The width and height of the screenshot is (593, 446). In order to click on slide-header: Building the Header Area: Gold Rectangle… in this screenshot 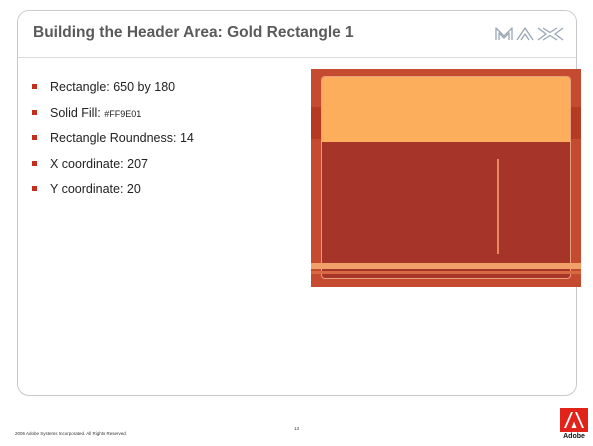, I will do `click(297, 34)`.